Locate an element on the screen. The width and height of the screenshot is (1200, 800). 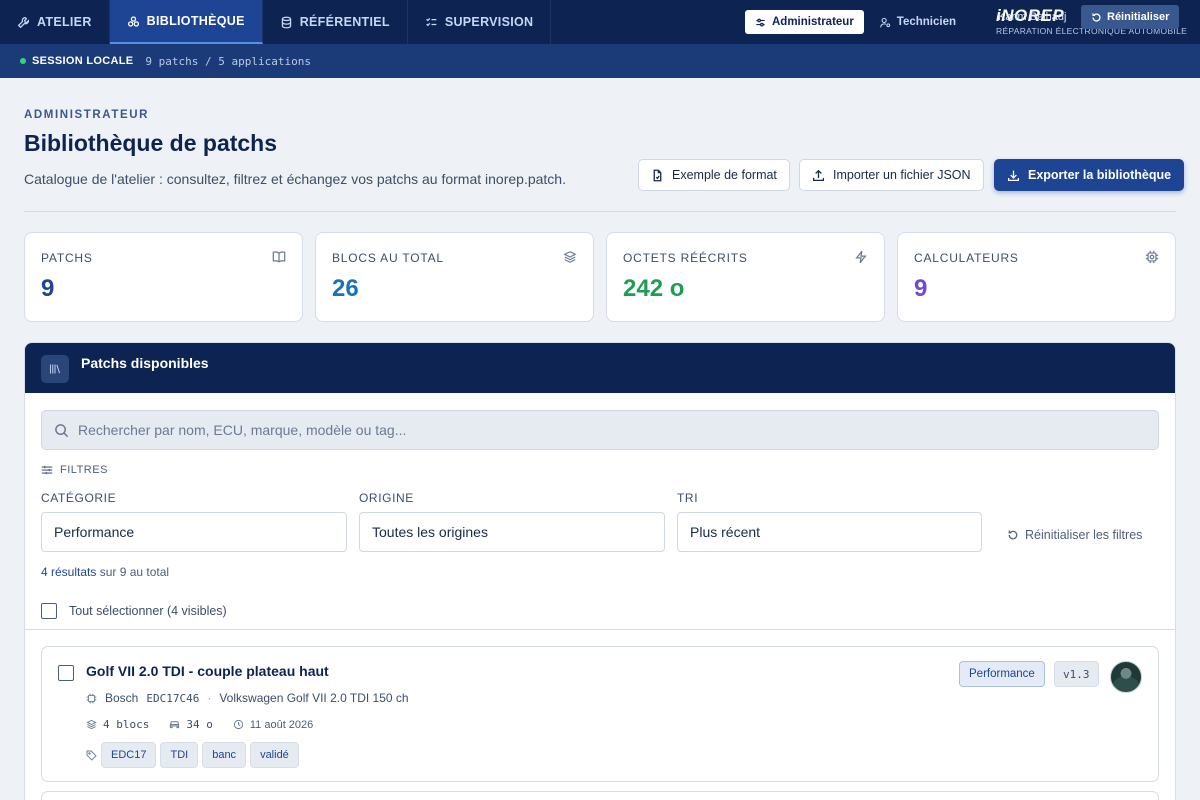
tab-atelier: ATELIER is located at coordinates (55, 22).